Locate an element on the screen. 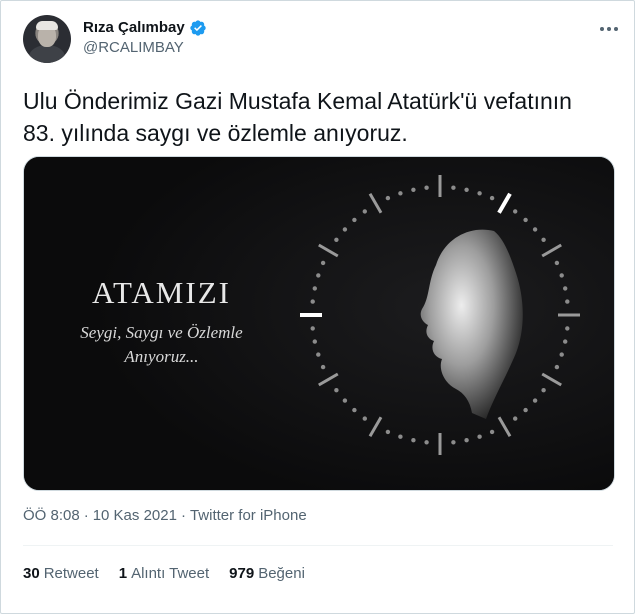 The image size is (635, 614). tweet-stats: 30 Retweet 1 Alıntı Tweet 979 Beğeni is located at coordinates (164, 573).